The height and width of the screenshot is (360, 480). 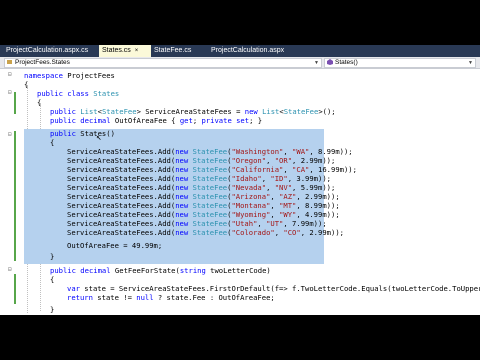 I want to click on class-icon, so click(x=9, y=62).